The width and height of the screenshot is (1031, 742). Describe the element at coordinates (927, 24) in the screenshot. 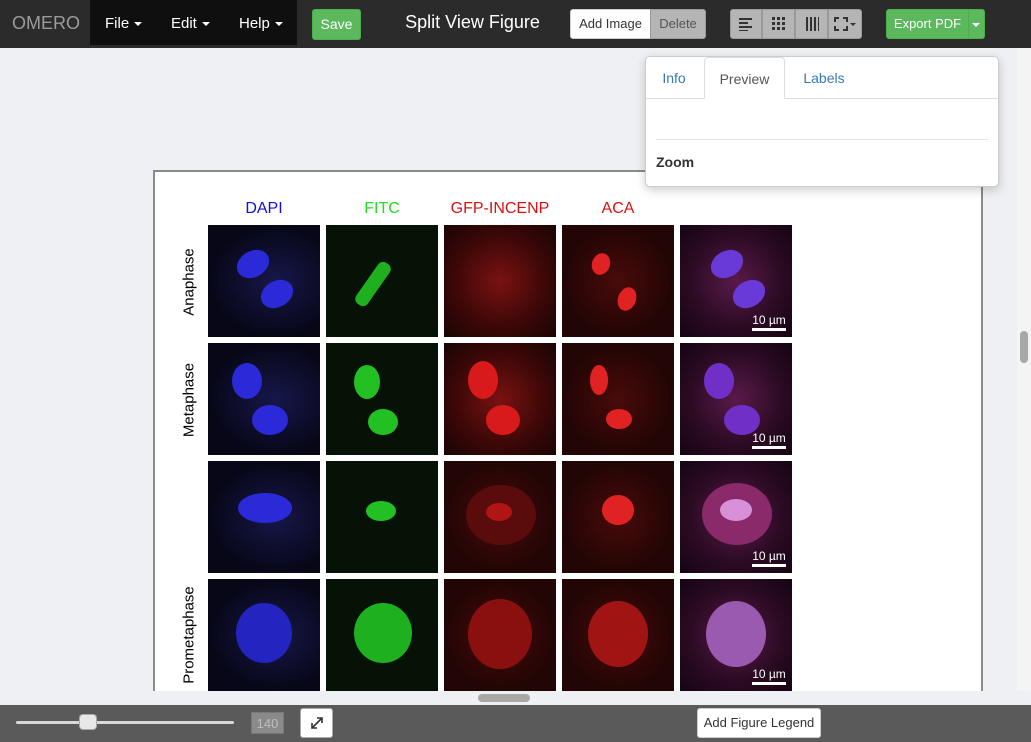

I see `export-pdf-button: Export PDF` at that location.